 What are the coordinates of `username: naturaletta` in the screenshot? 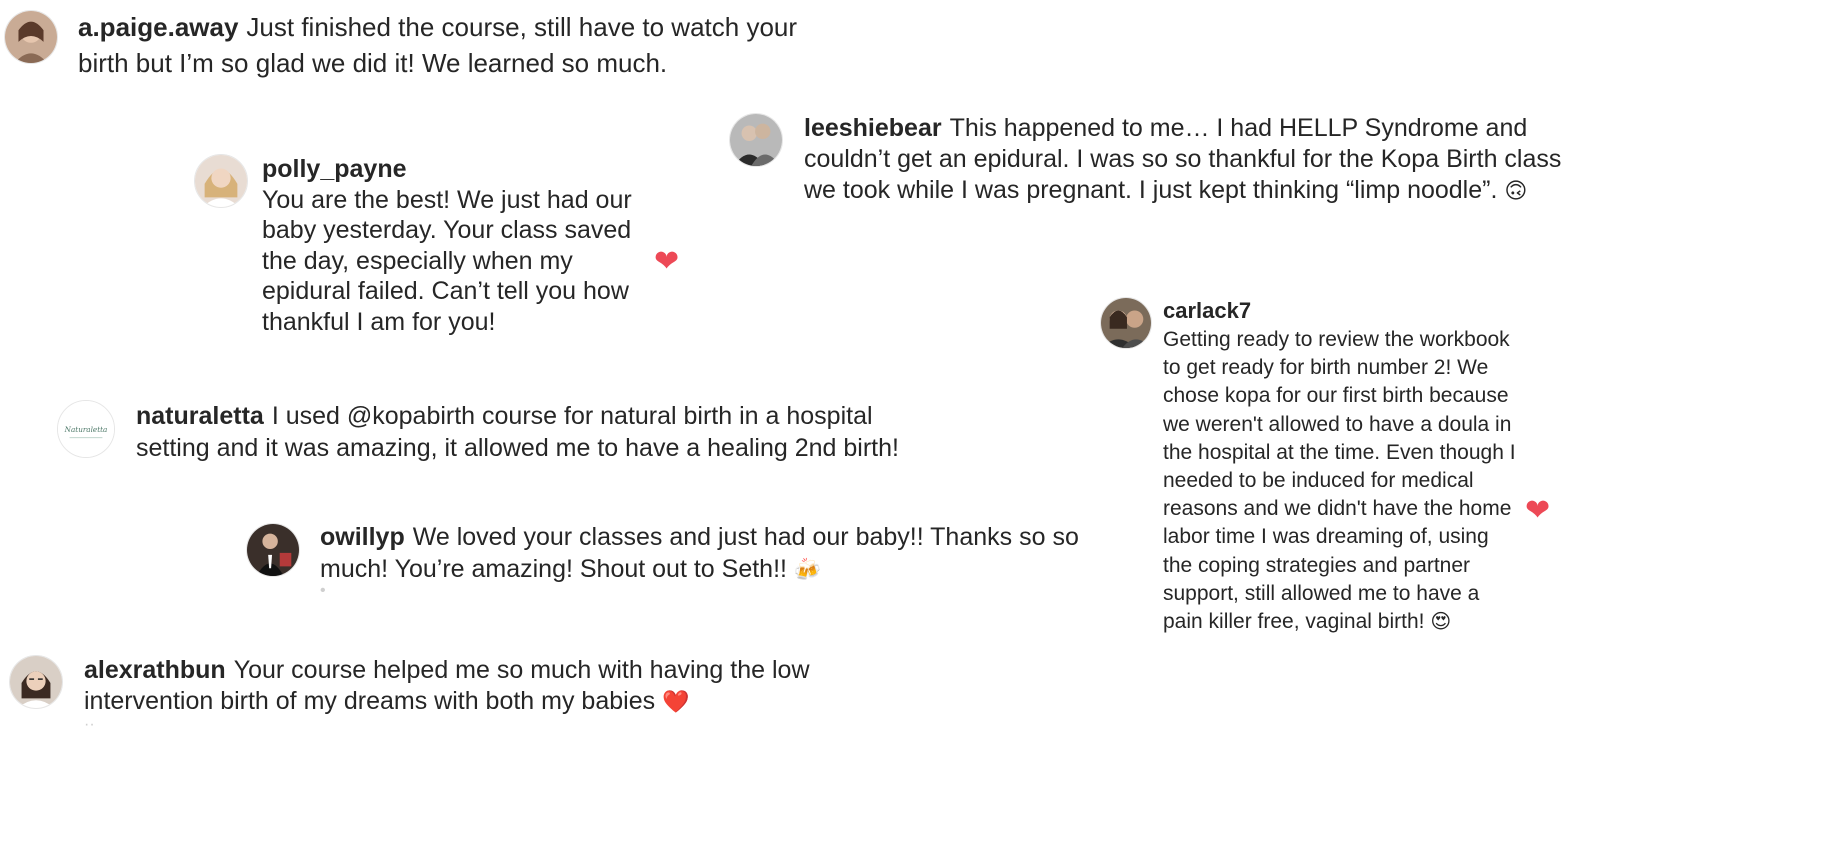 It's located at (200, 416).